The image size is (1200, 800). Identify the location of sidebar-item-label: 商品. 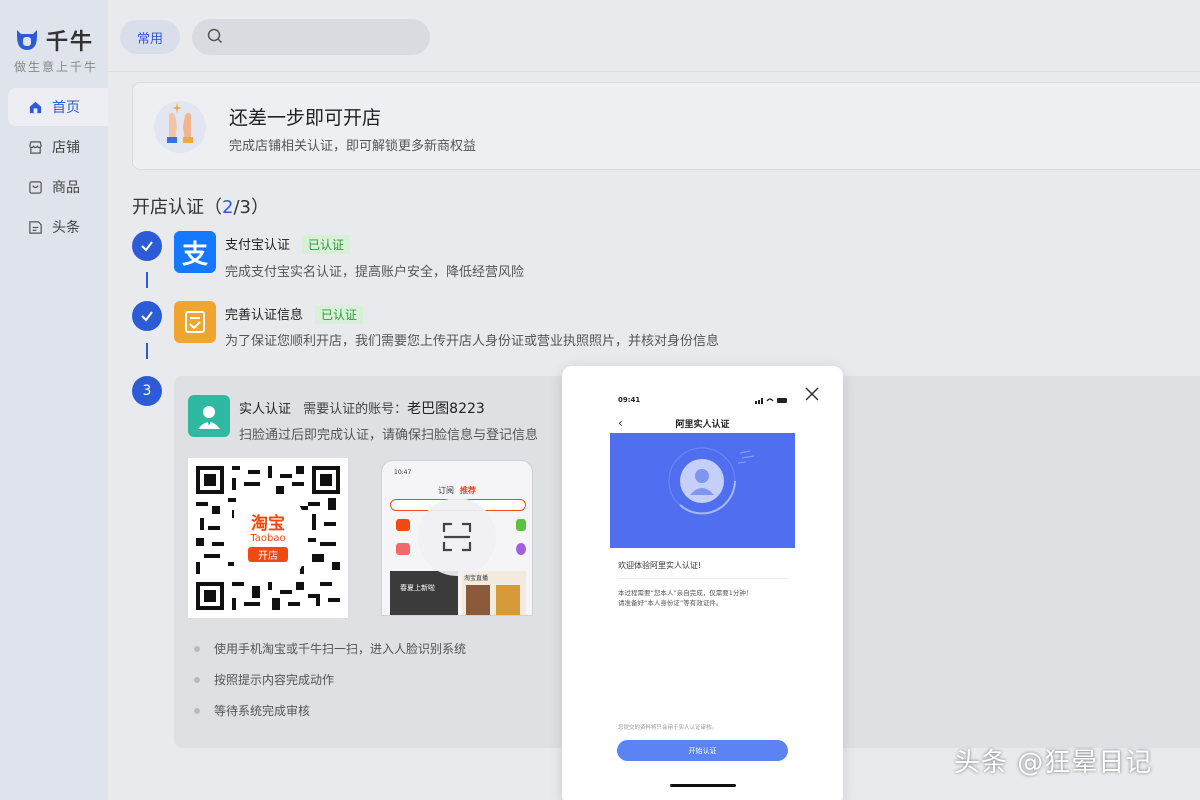
(66, 188).